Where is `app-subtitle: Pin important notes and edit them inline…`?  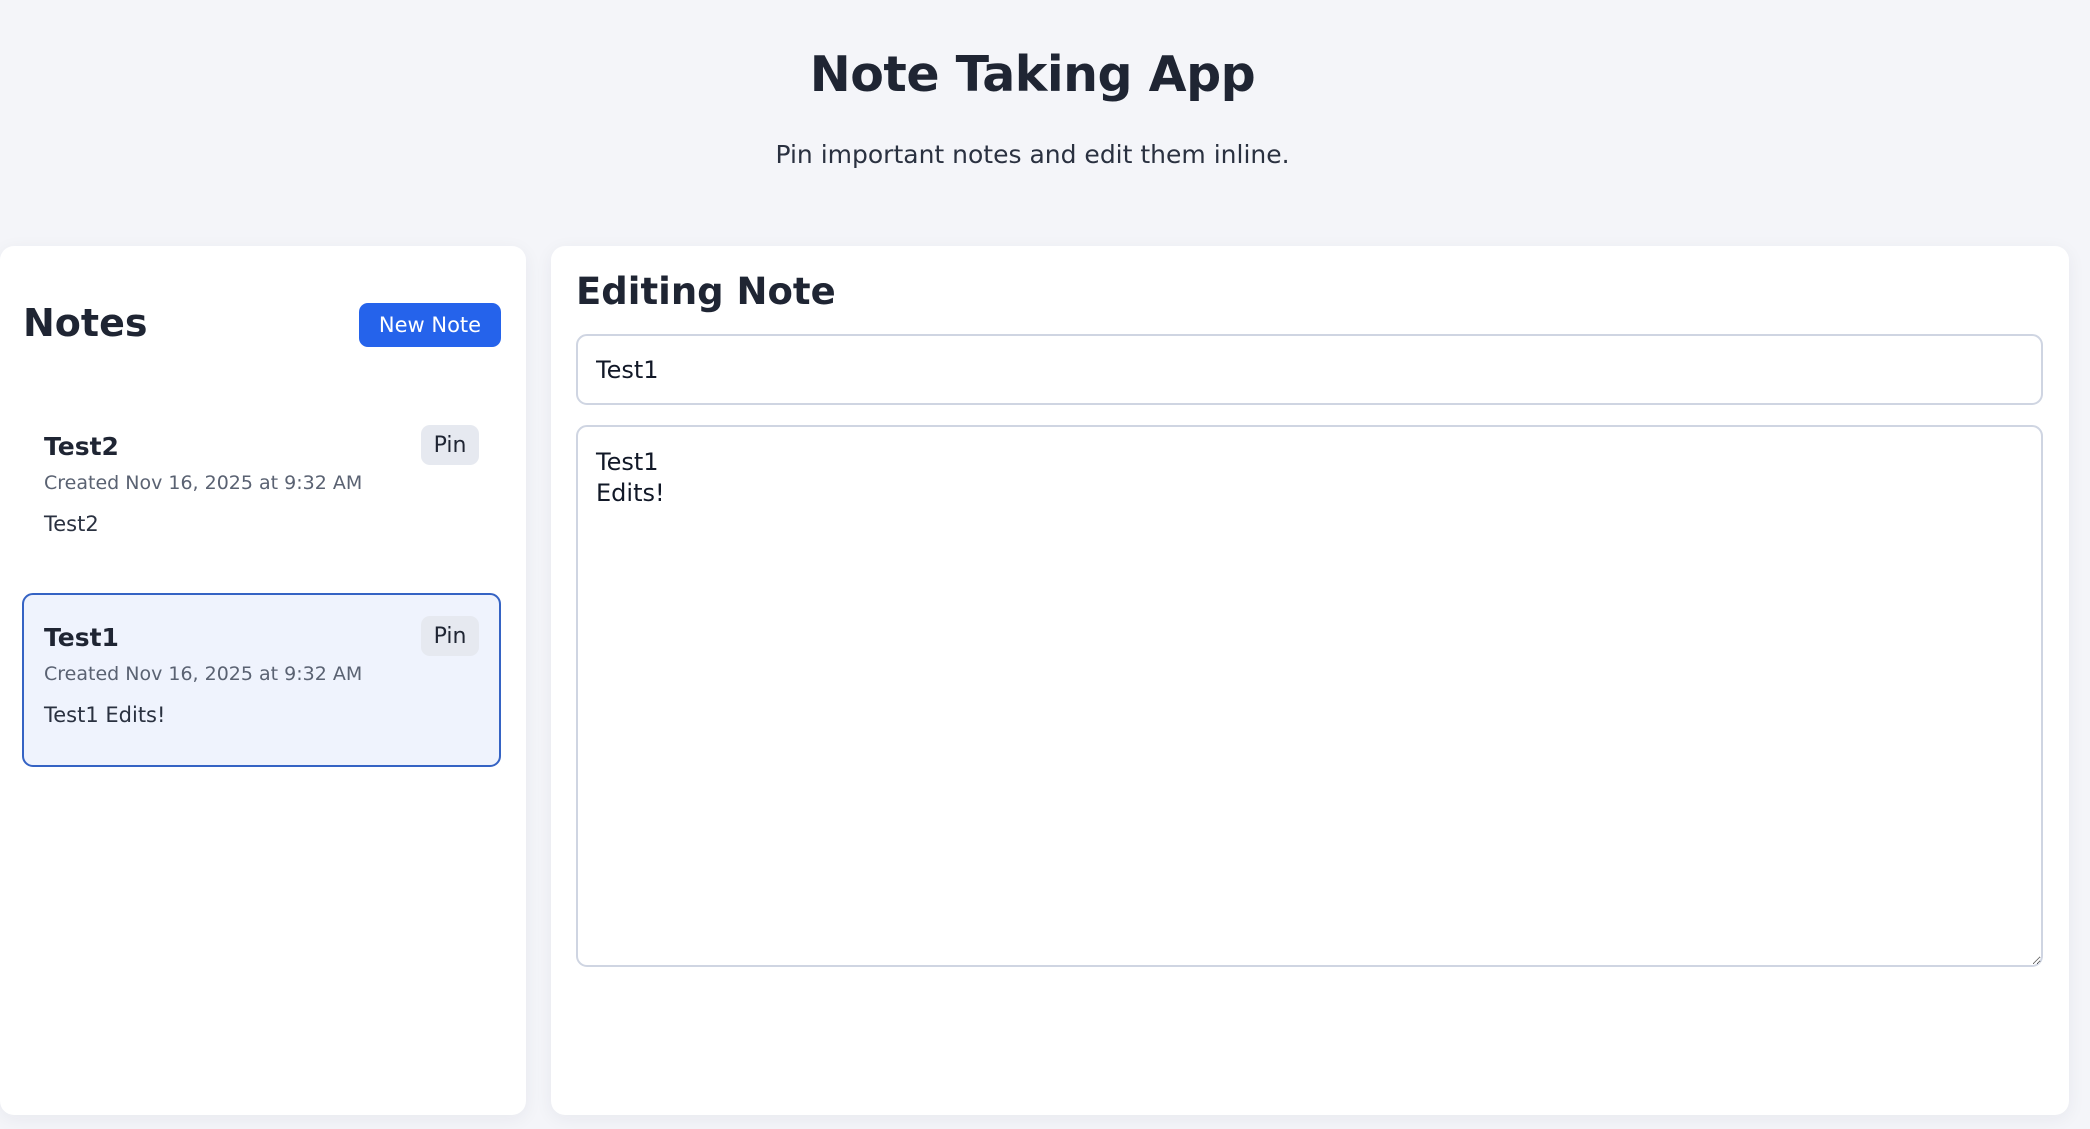 app-subtitle: Pin important notes and edit them inline… is located at coordinates (1032, 154).